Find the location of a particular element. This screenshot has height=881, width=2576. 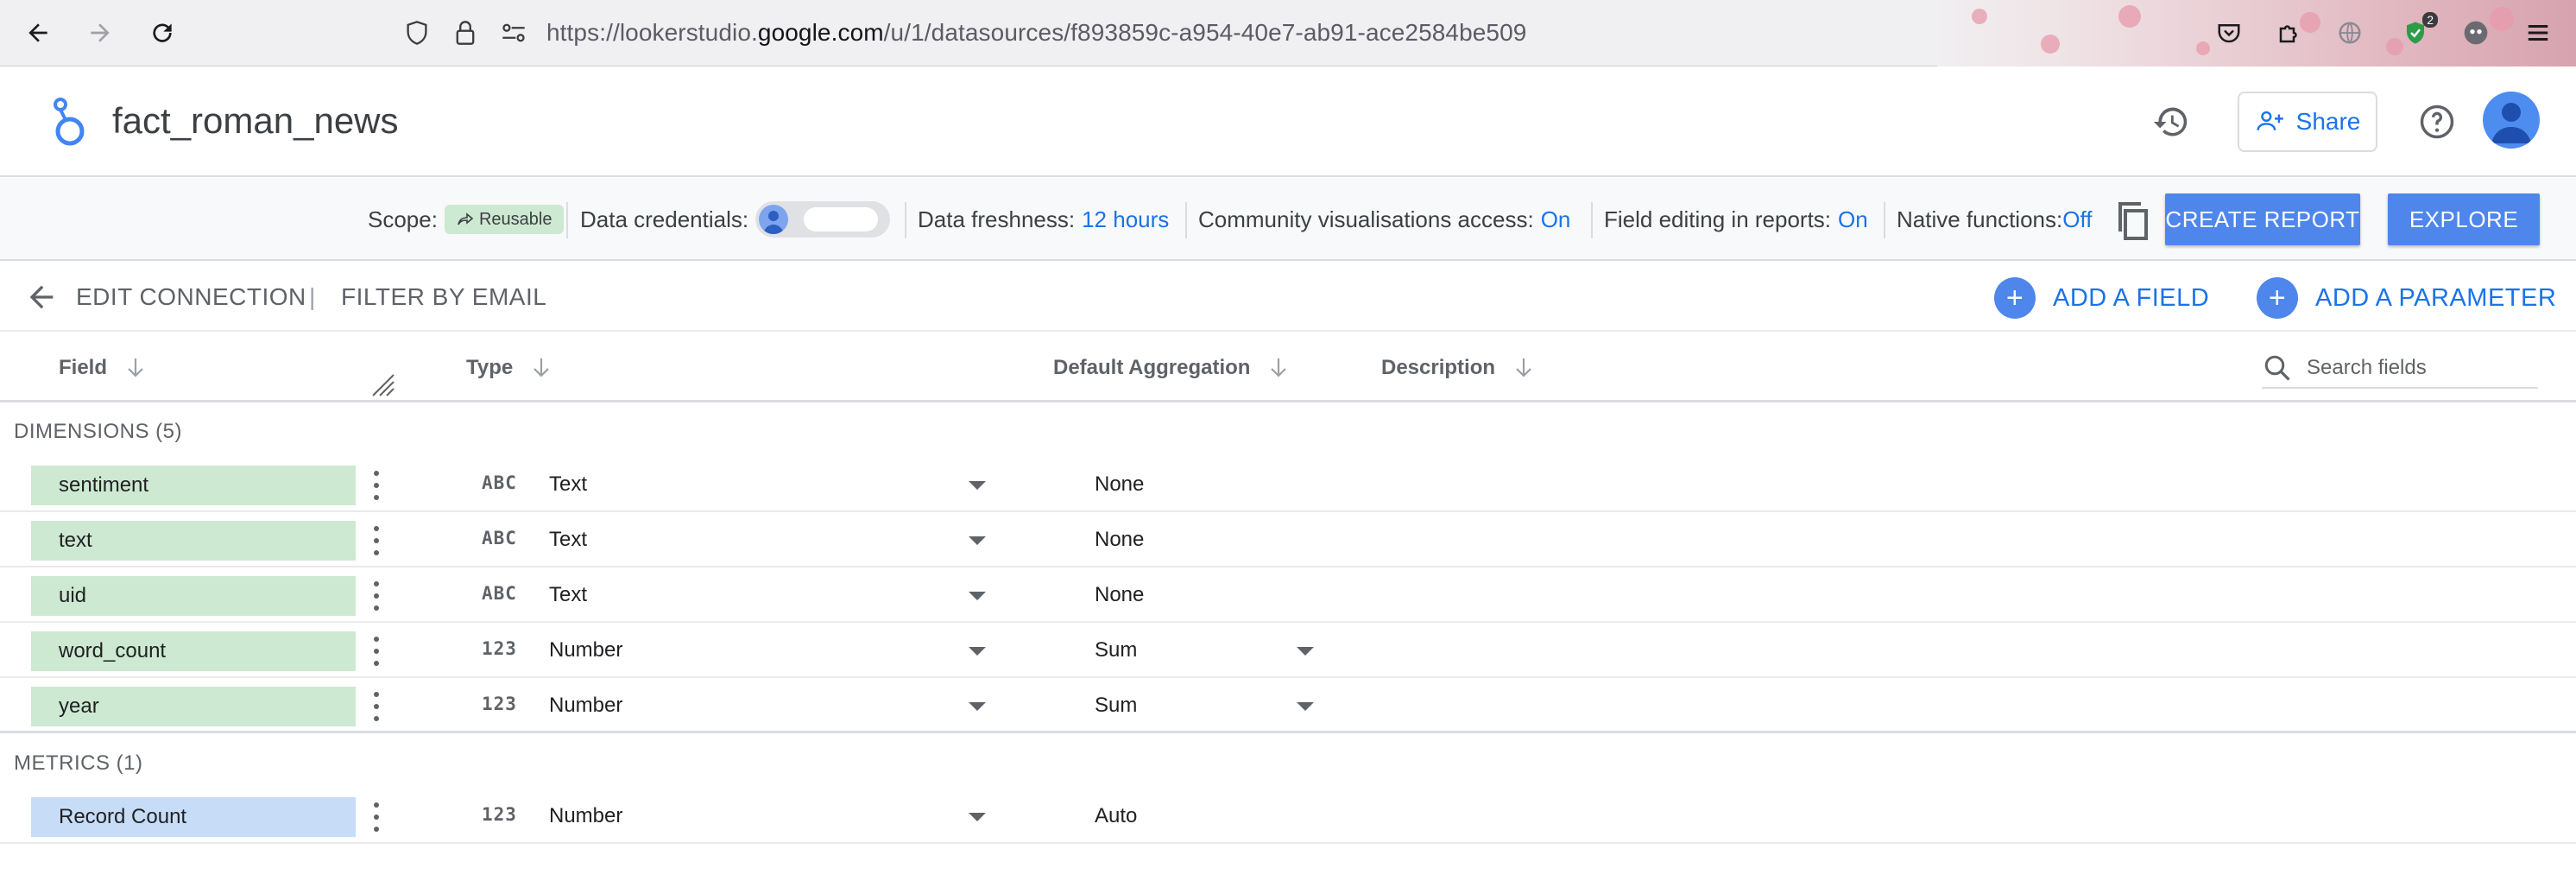

freshness-label: Data freshness: is located at coordinates (997, 219).